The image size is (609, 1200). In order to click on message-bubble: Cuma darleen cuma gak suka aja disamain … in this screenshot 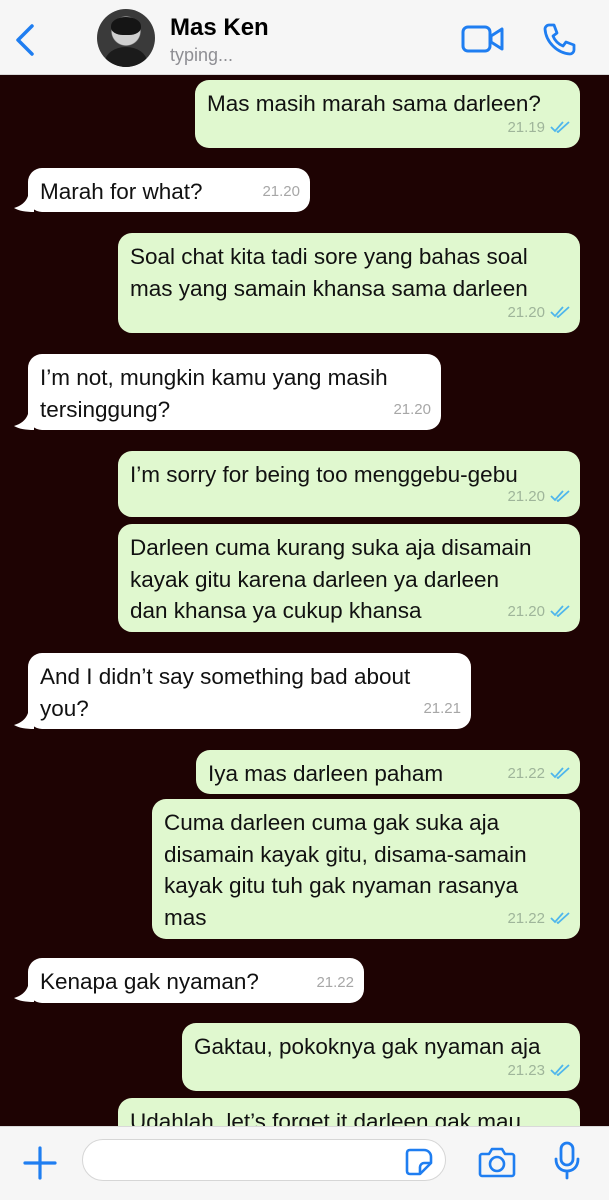, I will do `click(366, 869)`.